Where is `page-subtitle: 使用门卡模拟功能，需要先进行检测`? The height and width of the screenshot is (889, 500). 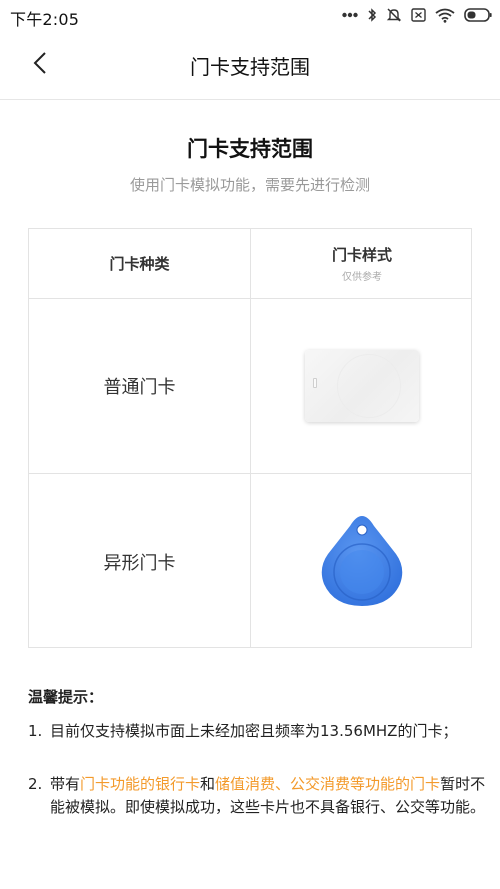 page-subtitle: 使用门卡模拟功能，需要先进行检测 is located at coordinates (249, 185).